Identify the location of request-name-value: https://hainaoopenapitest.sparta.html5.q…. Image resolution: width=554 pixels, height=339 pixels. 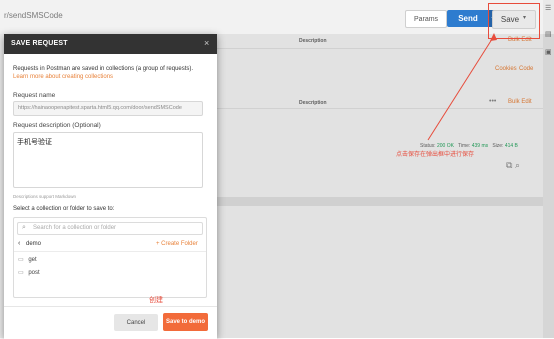
(100, 108).